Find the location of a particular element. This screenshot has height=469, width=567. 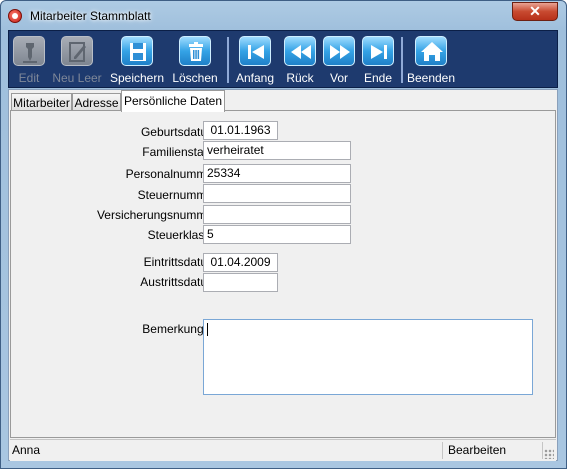

personalnummer-field: 25334 is located at coordinates (277, 173).